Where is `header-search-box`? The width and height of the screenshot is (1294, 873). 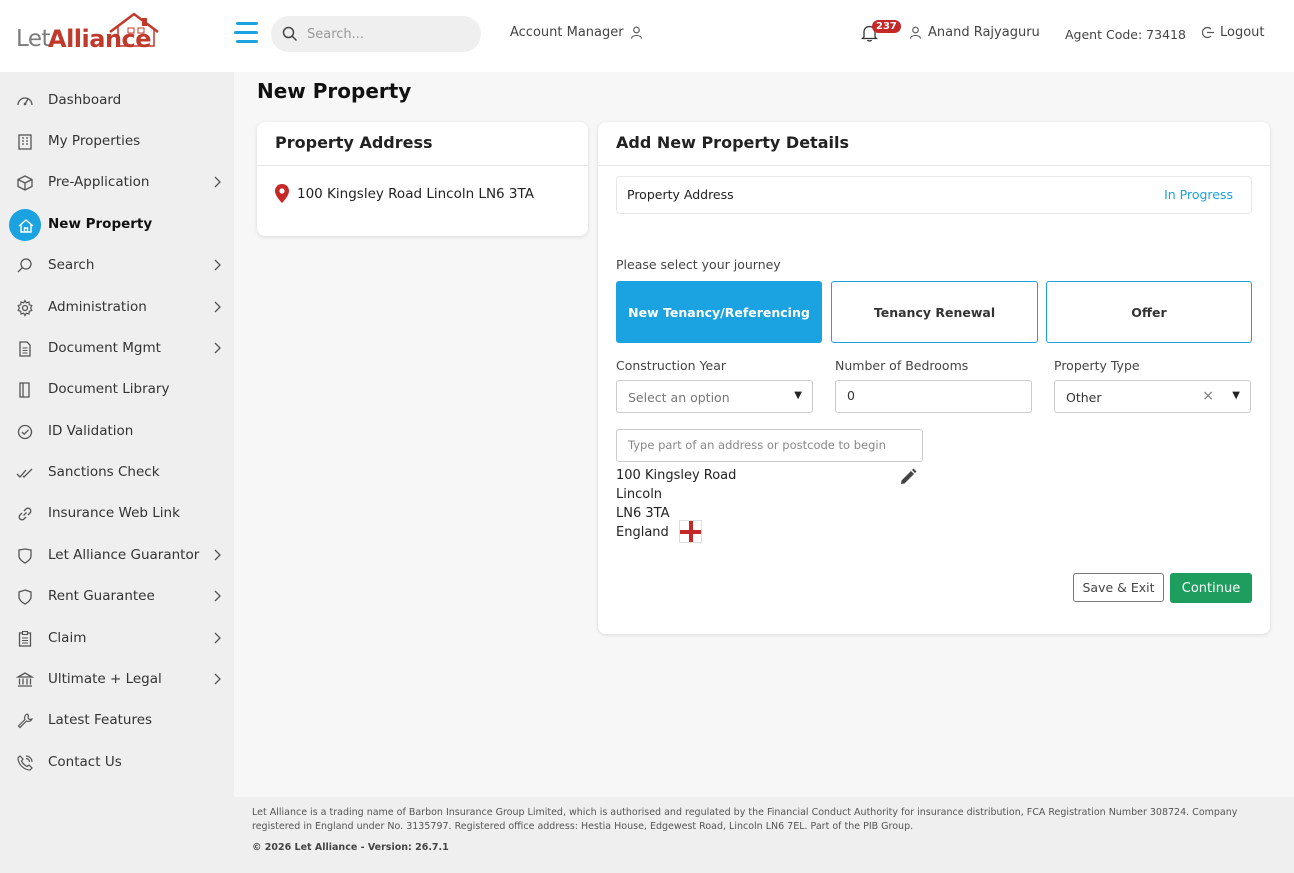
header-search-box is located at coordinates (376, 34).